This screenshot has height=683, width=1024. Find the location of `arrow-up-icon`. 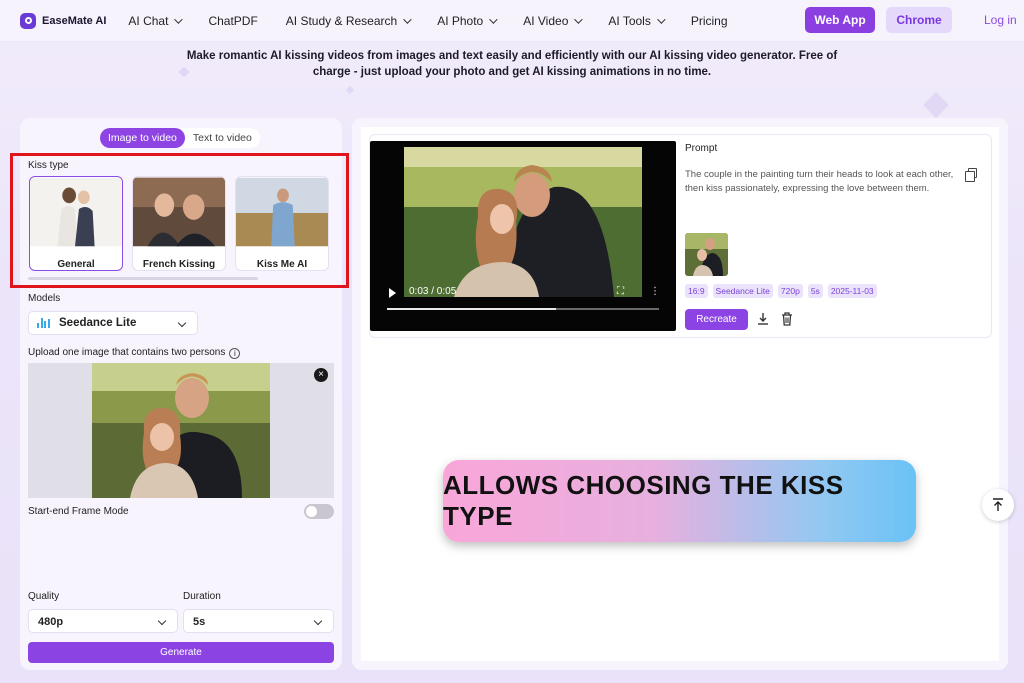

arrow-up-icon is located at coordinates (998, 504).